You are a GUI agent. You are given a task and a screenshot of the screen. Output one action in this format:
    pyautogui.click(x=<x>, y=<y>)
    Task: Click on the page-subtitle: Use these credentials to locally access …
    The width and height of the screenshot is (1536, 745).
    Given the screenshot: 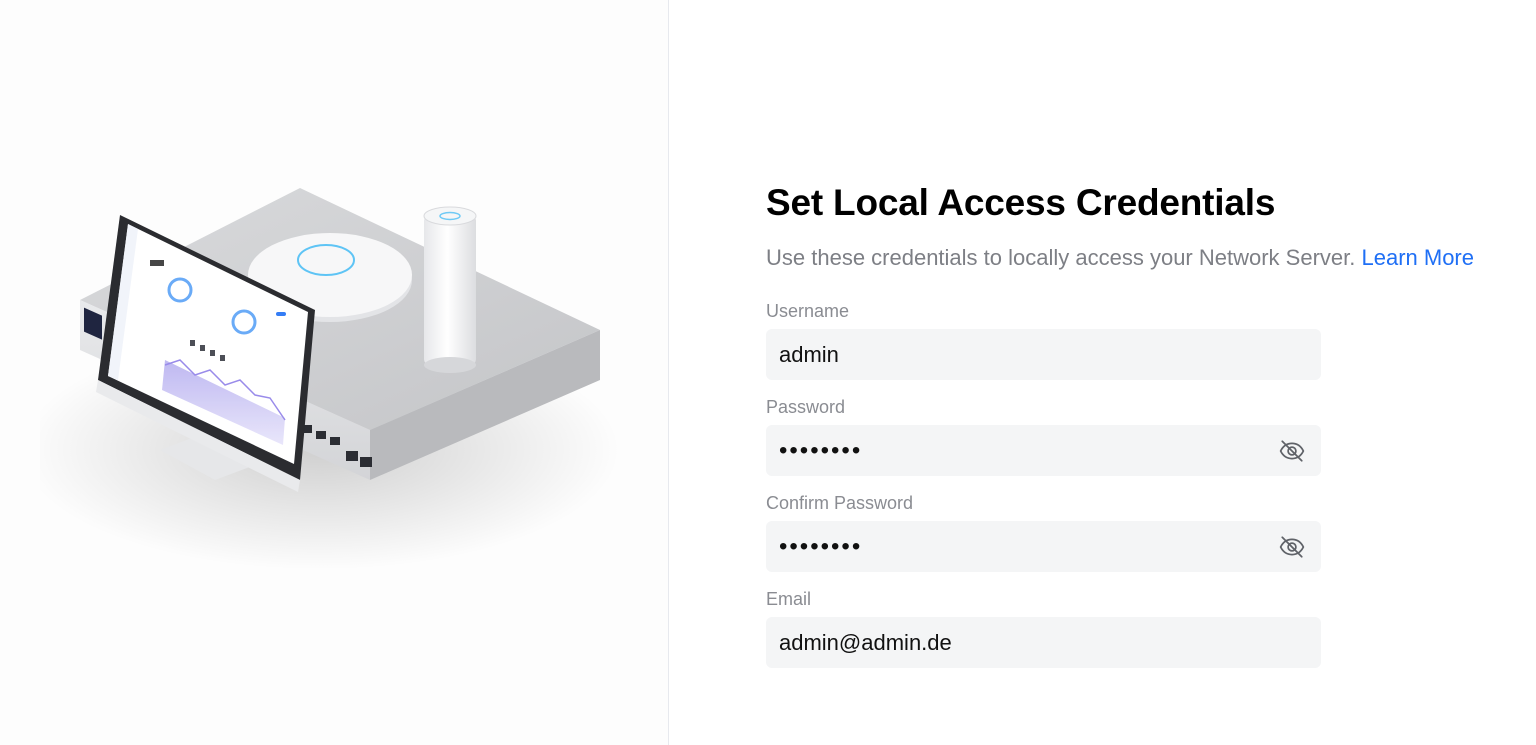 What is the action you would take?
    pyautogui.click(x=1136, y=258)
    